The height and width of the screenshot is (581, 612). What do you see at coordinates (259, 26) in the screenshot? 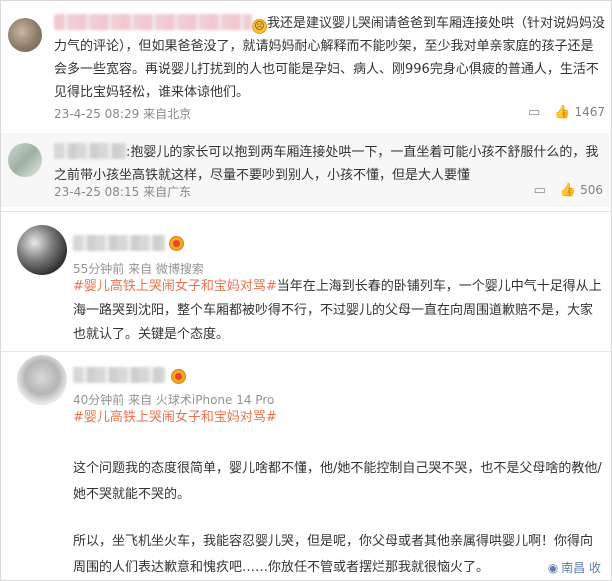
I see `emoji-sad-icon: ☹` at bounding box center [259, 26].